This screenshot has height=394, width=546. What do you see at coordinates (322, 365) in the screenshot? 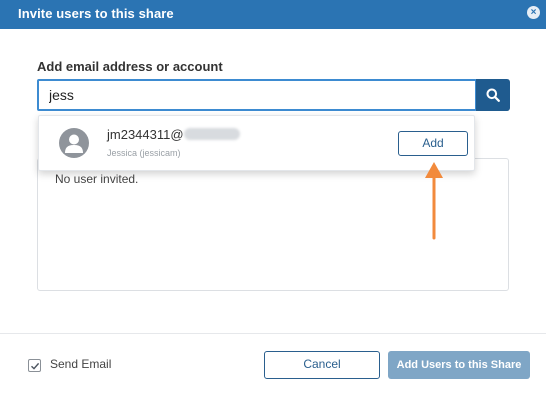
I see `cancel-button: Cancel` at bounding box center [322, 365].